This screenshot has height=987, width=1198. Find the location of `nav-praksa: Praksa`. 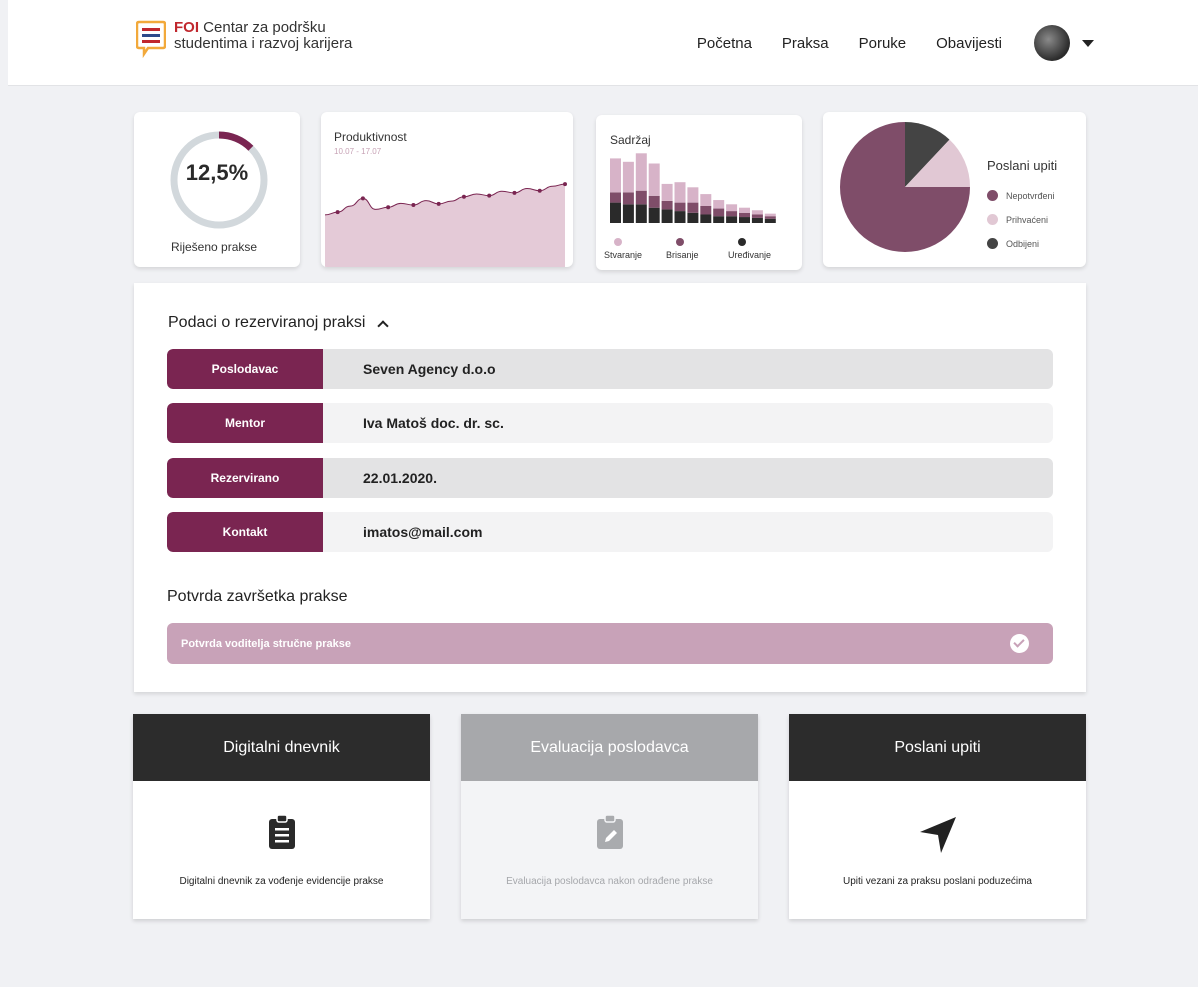

nav-praksa: Praksa is located at coordinates (805, 43).